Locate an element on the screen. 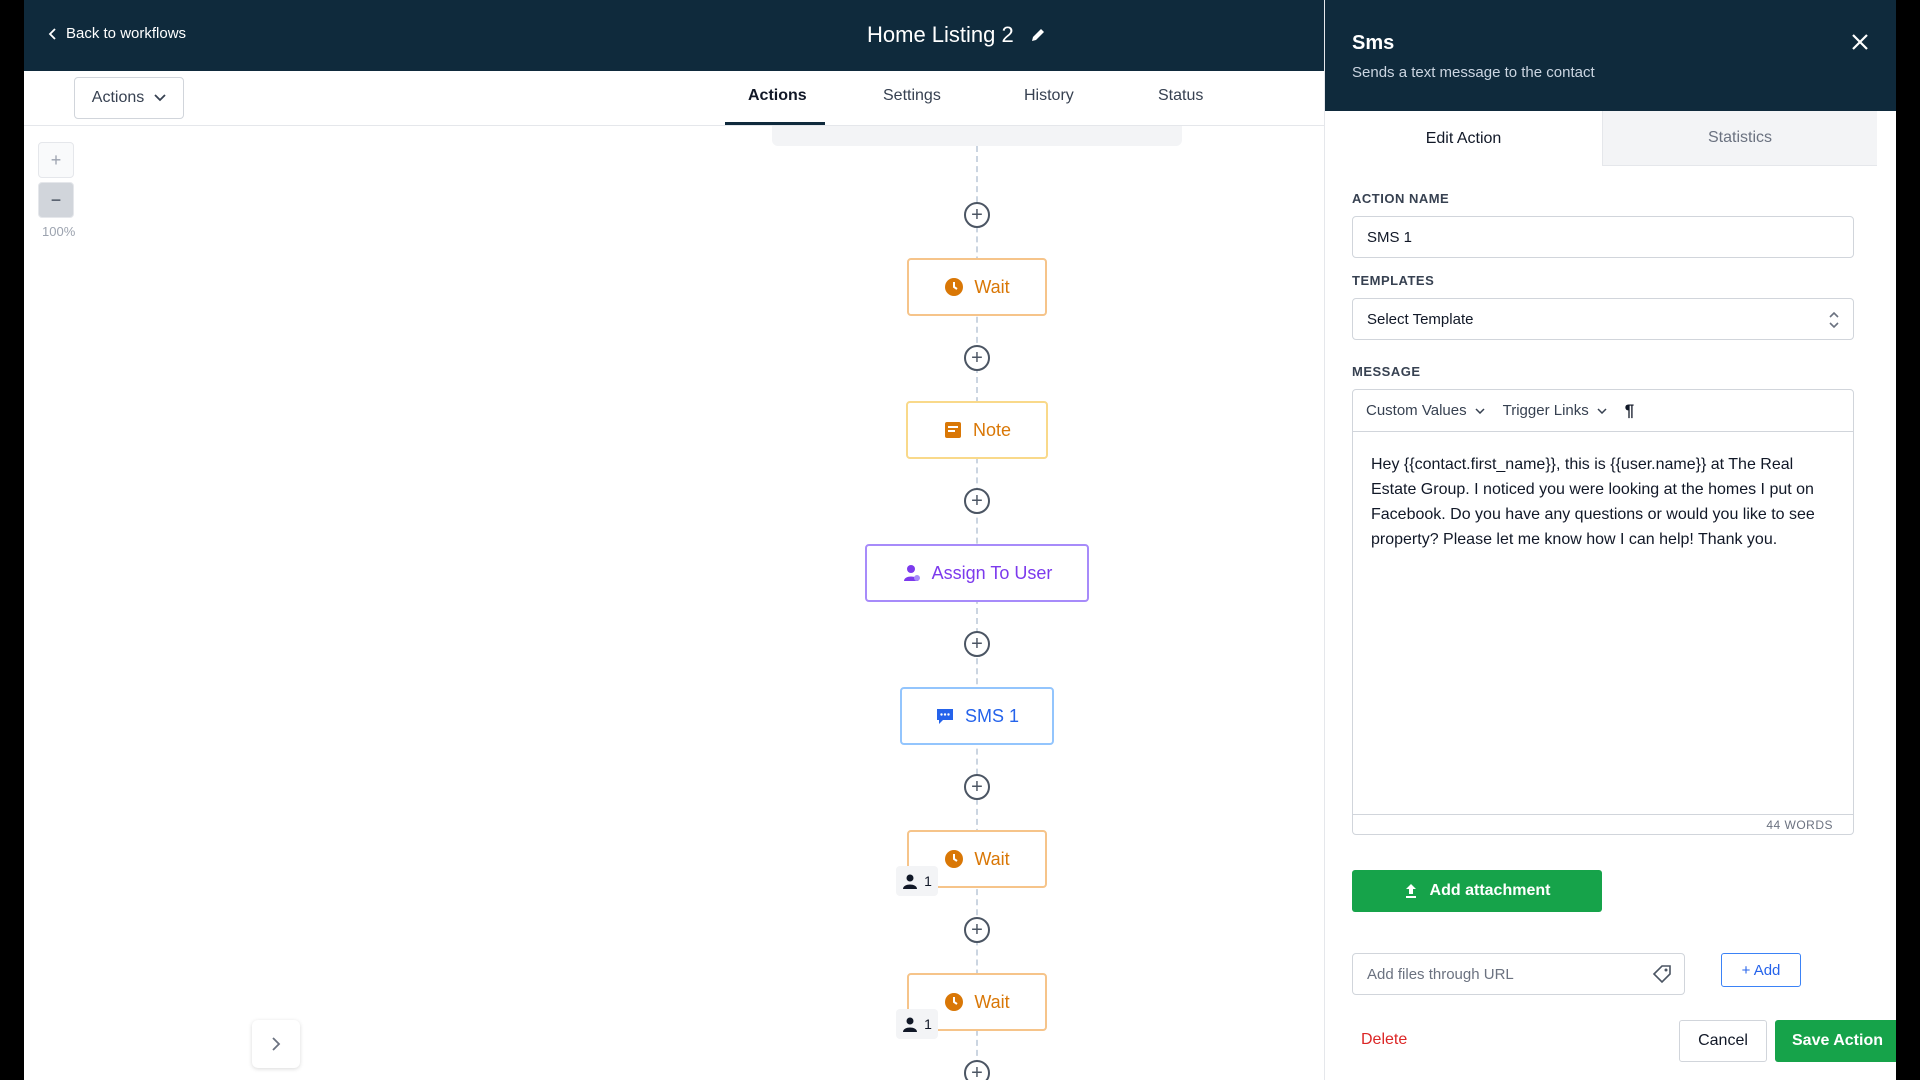 The height and width of the screenshot is (1080, 1920). zoom-out-button: − is located at coordinates (56, 200).